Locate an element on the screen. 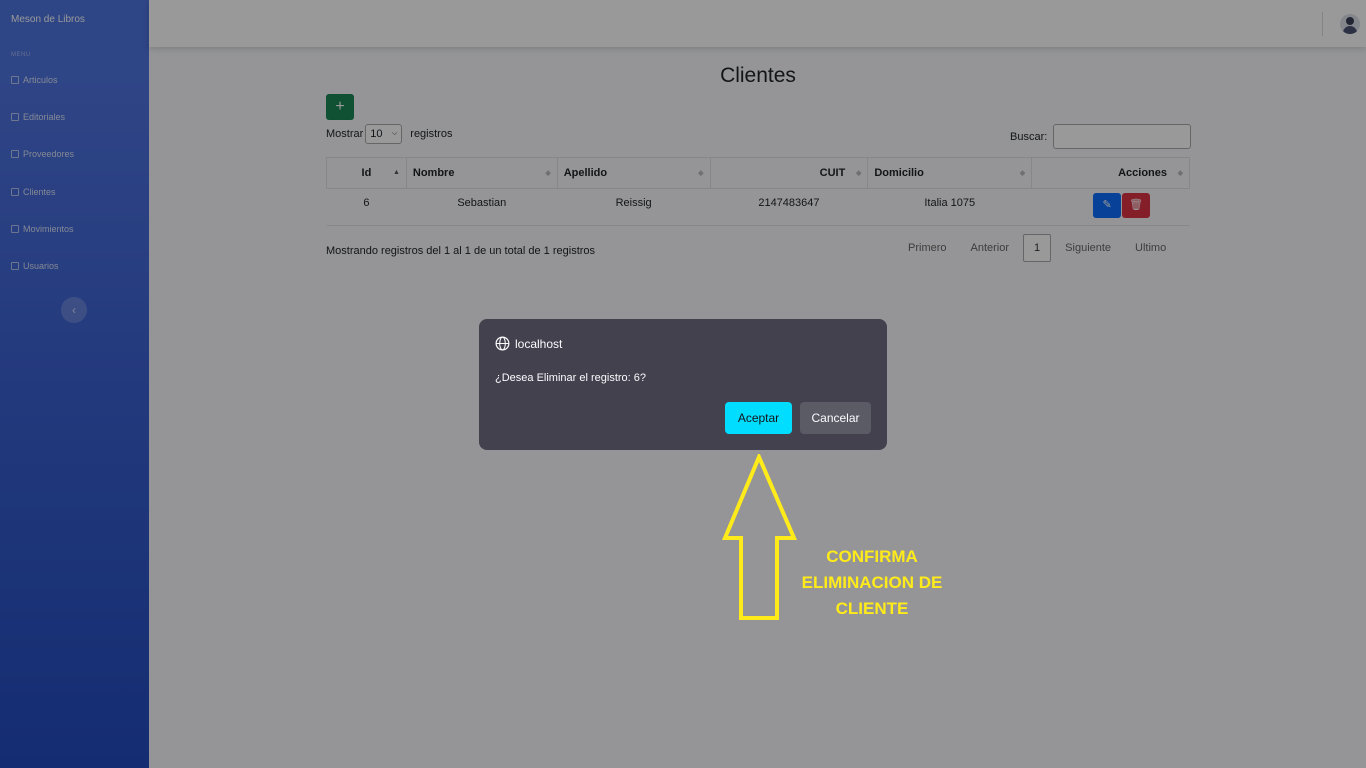 This screenshot has height=768, width=1366. annotation-line: CLIENTE is located at coordinates (872, 608).